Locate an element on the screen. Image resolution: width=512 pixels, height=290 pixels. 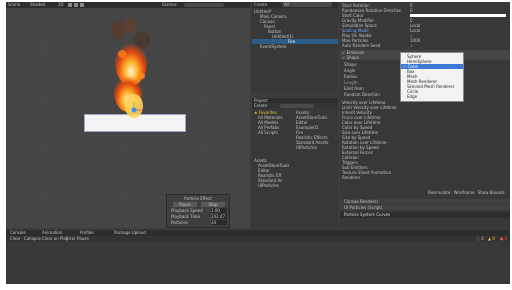
playback-speed-field: 1.00 is located at coordinates (219, 210).